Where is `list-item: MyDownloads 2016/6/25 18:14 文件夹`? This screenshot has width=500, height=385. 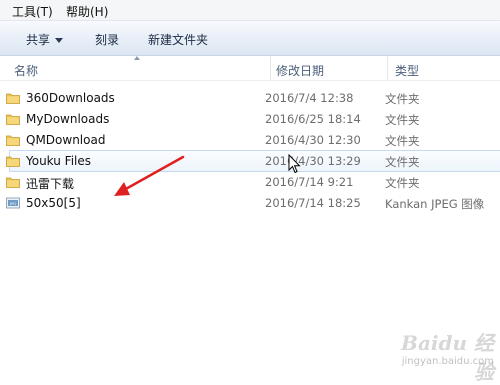 list-item: MyDownloads 2016/6/25 18:14 文件夹 is located at coordinates (250, 119).